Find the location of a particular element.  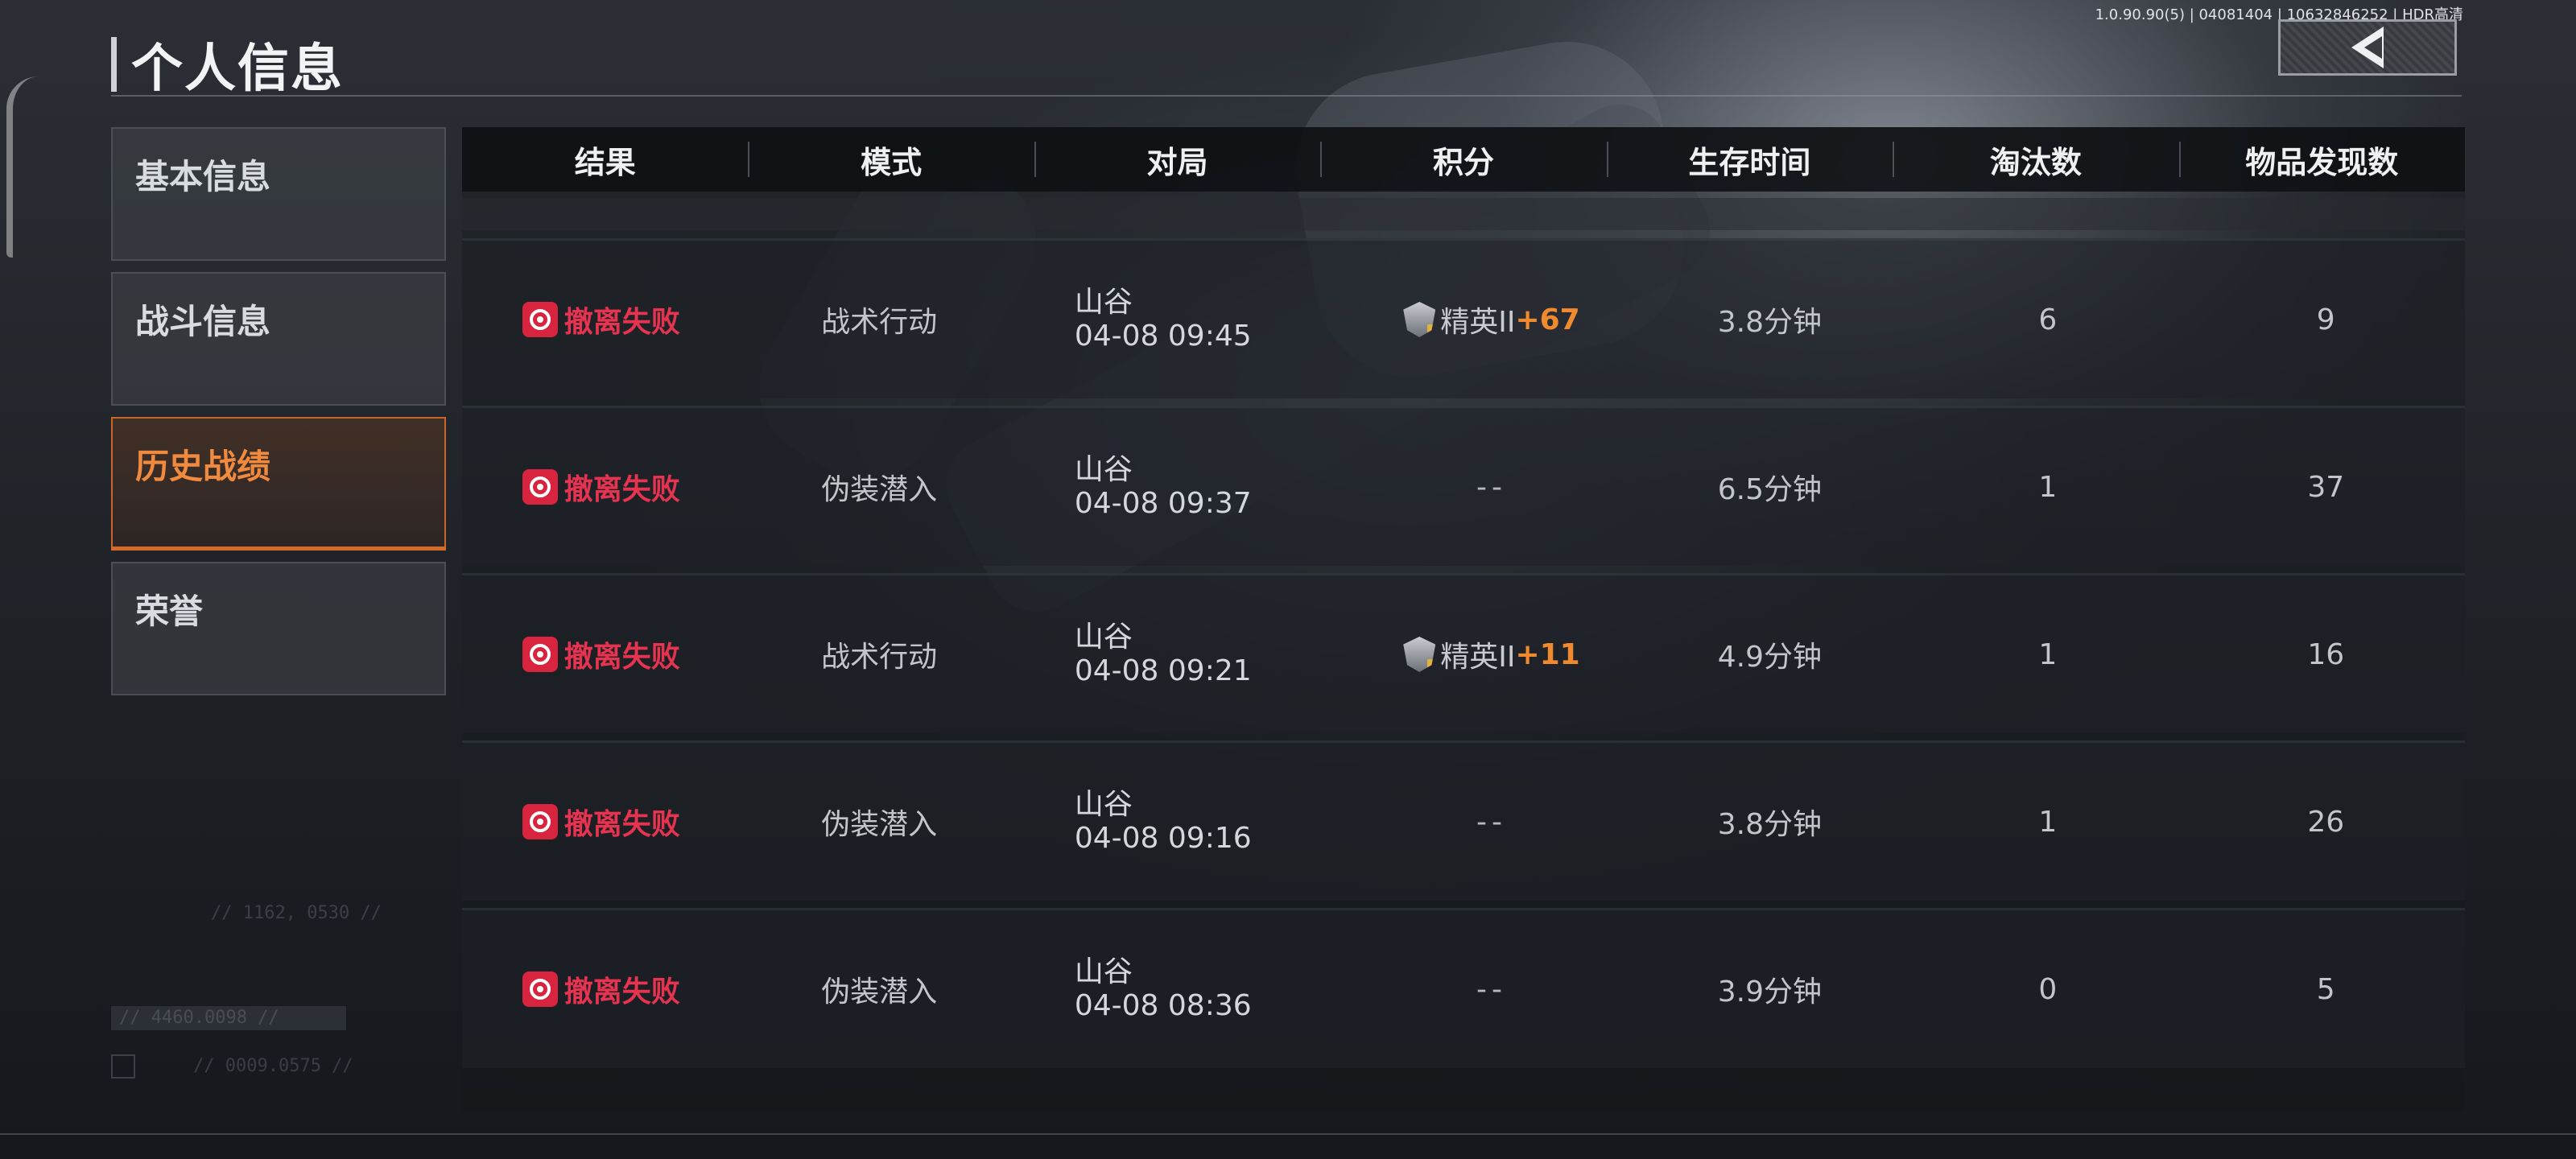

sidebar-item-label: 荣誉 is located at coordinates (169, 611).